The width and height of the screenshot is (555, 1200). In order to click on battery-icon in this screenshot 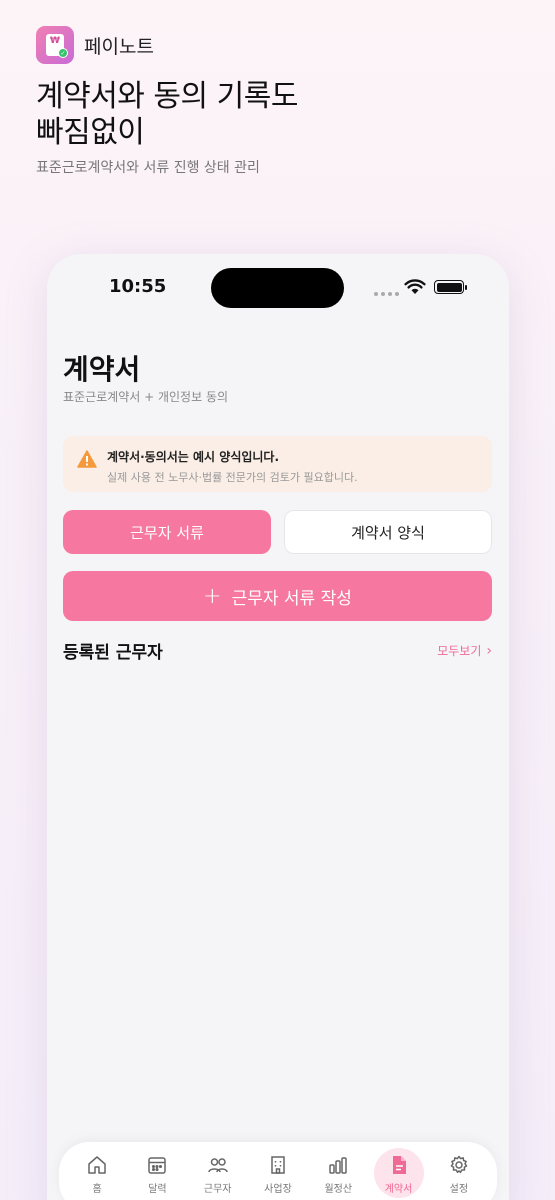, I will do `click(450, 287)`.